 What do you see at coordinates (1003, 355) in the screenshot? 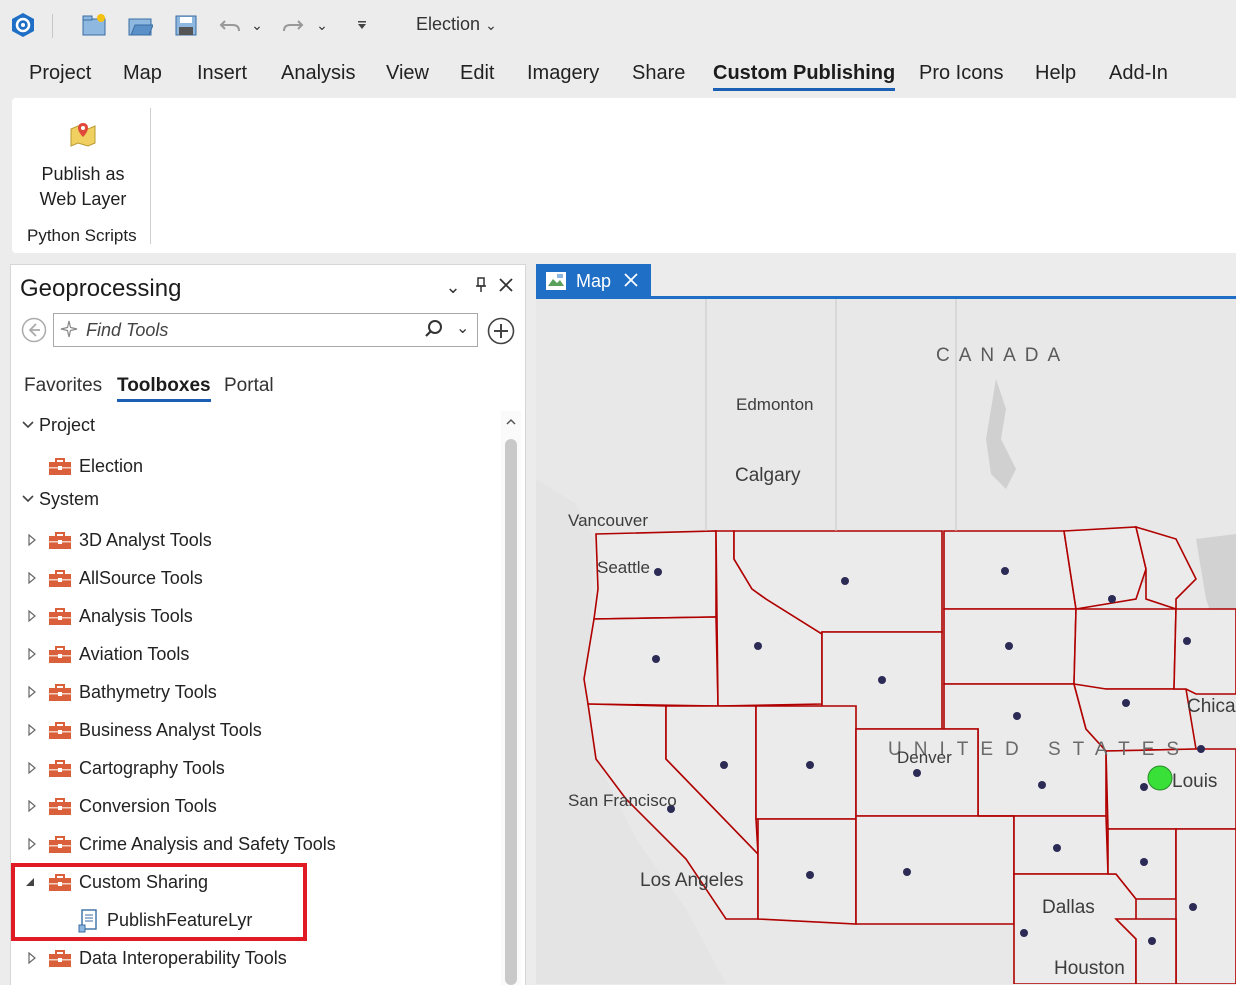
I see `map-label-canada: CANADA` at bounding box center [1003, 355].